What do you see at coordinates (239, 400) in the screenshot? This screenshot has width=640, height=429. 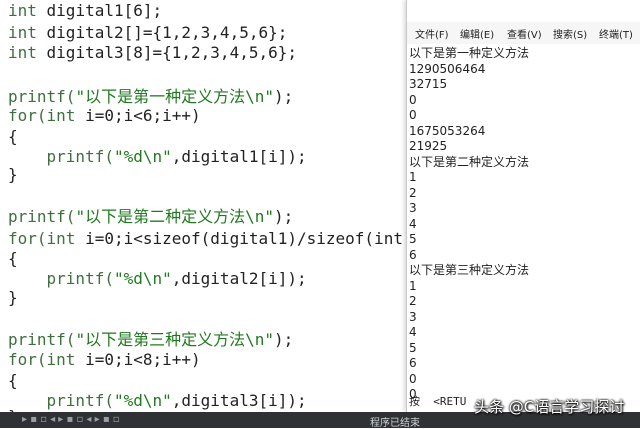 I see `code-text: ,digital3[i]);` at bounding box center [239, 400].